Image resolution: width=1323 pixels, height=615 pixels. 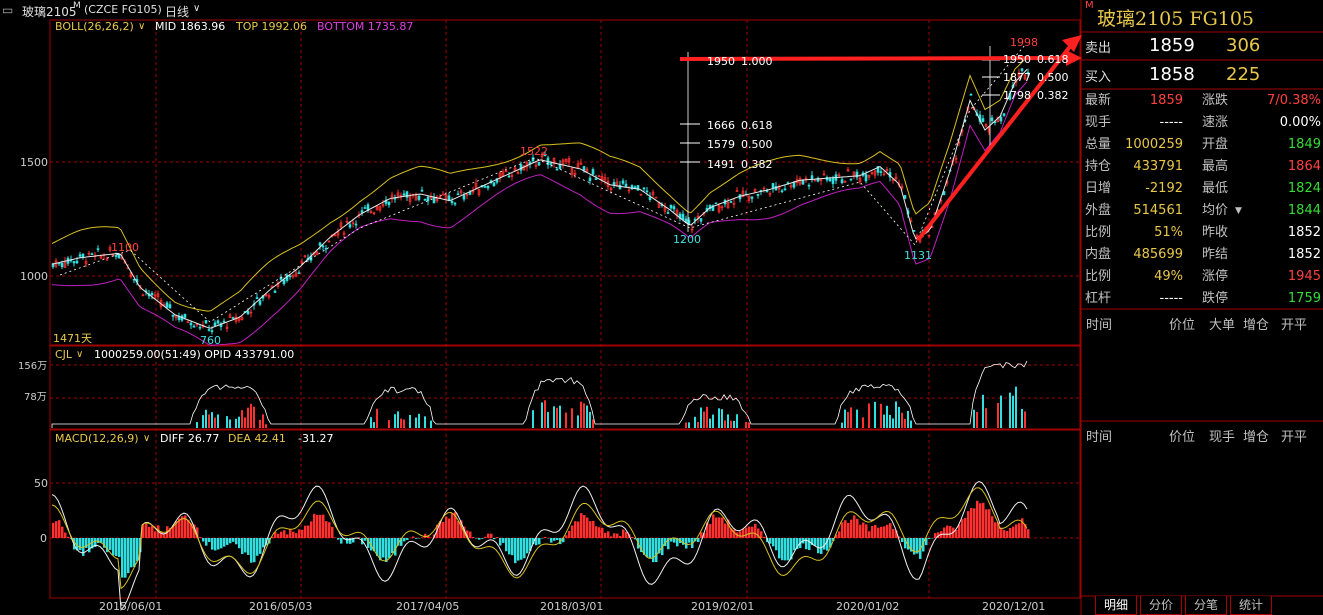 What do you see at coordinates (79, 354) in the screenshot?
I see `volume-chevron-icon: ∨` at bounding box center [79, 354].